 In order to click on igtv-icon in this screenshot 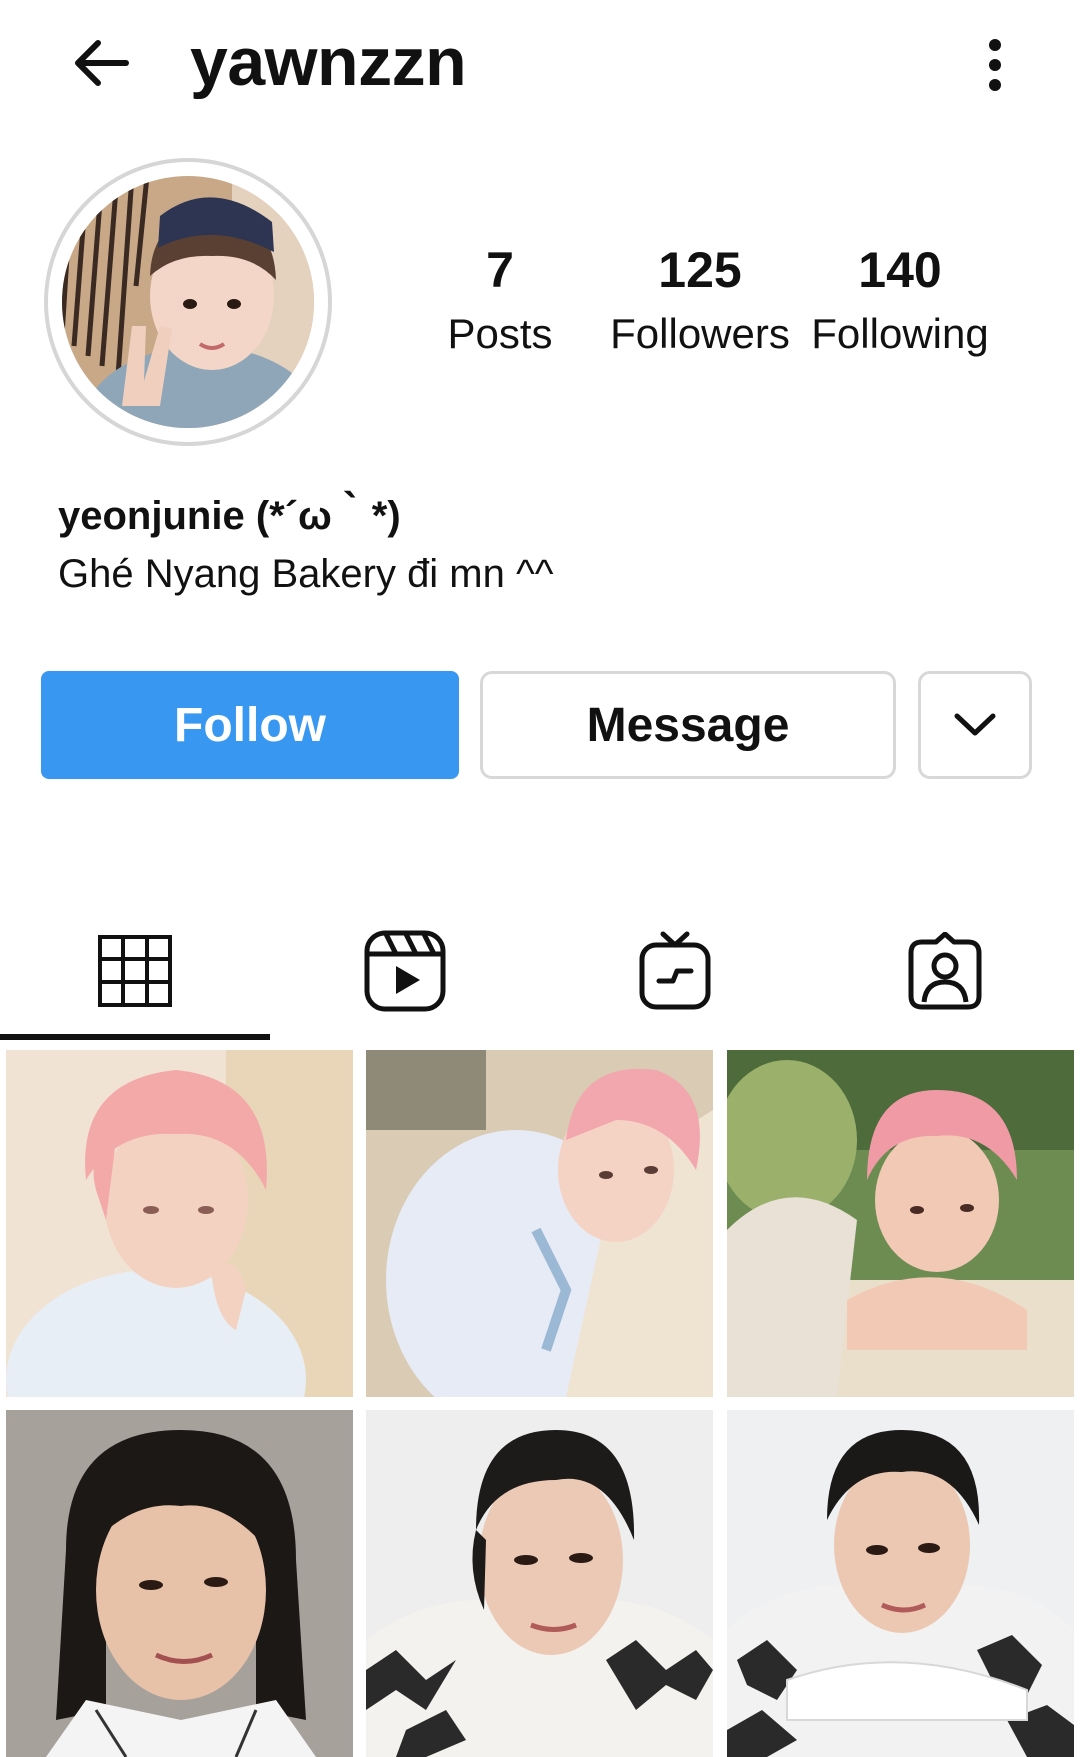, I will do `click(675, 970)`.